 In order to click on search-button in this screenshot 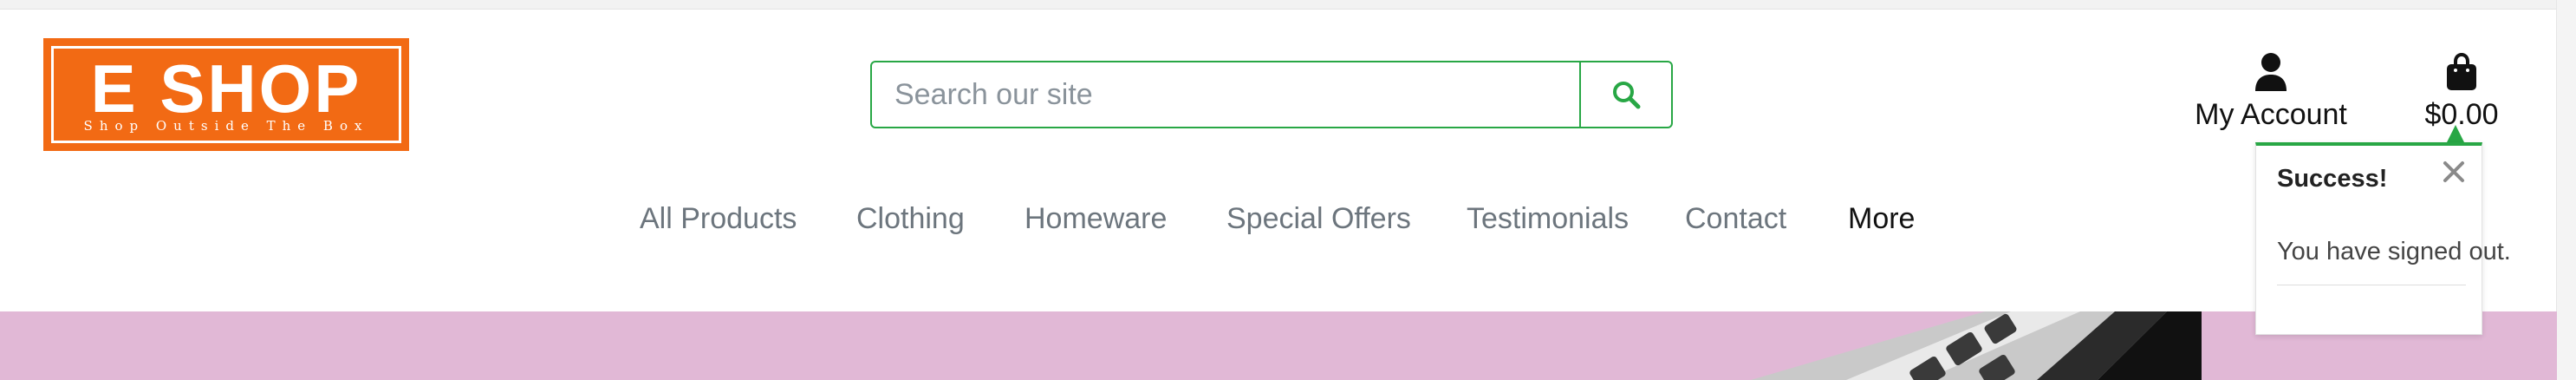, I will do `click(1625, 94)`.